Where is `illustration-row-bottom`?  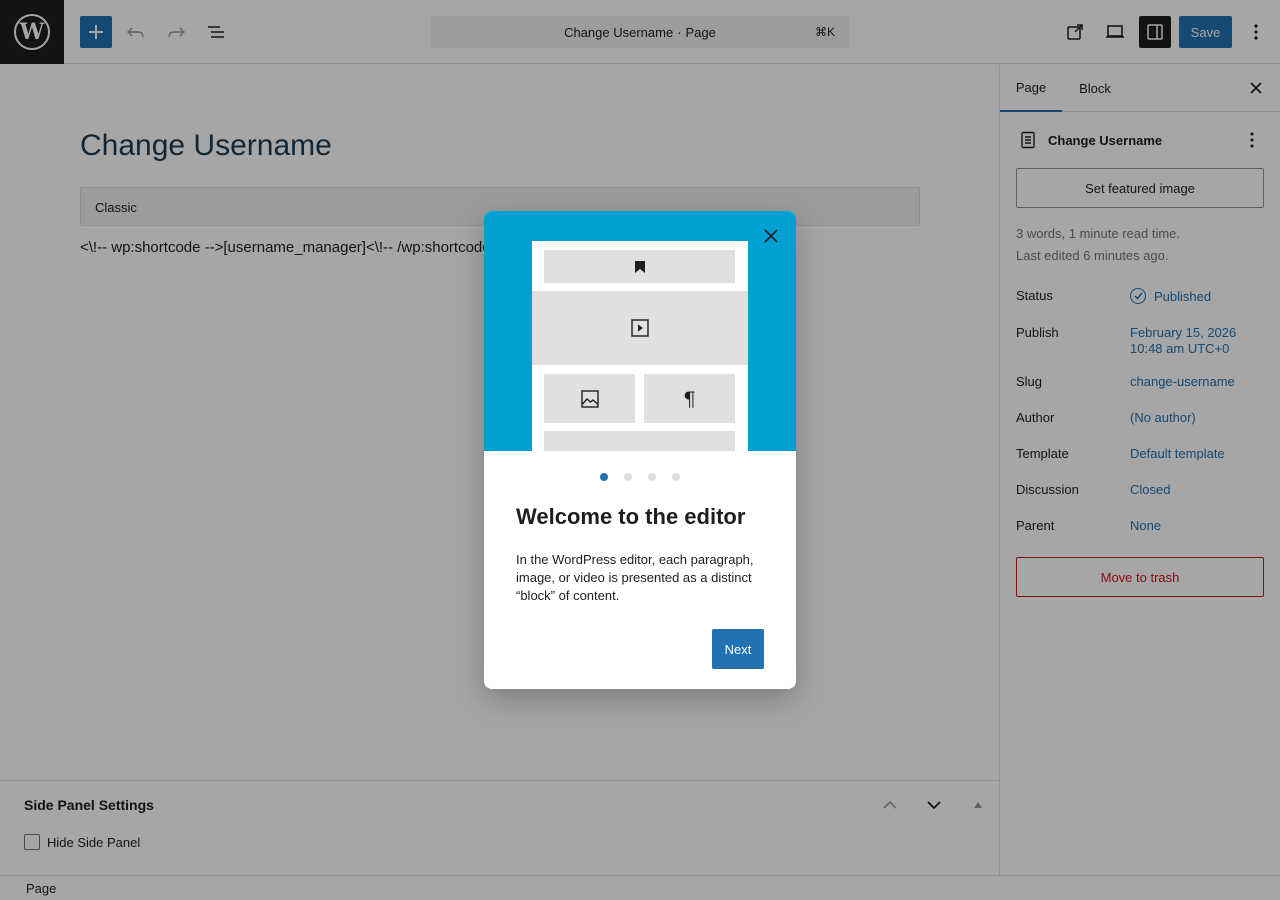 illustration-row-bottom is located at coordinates (639, 441).